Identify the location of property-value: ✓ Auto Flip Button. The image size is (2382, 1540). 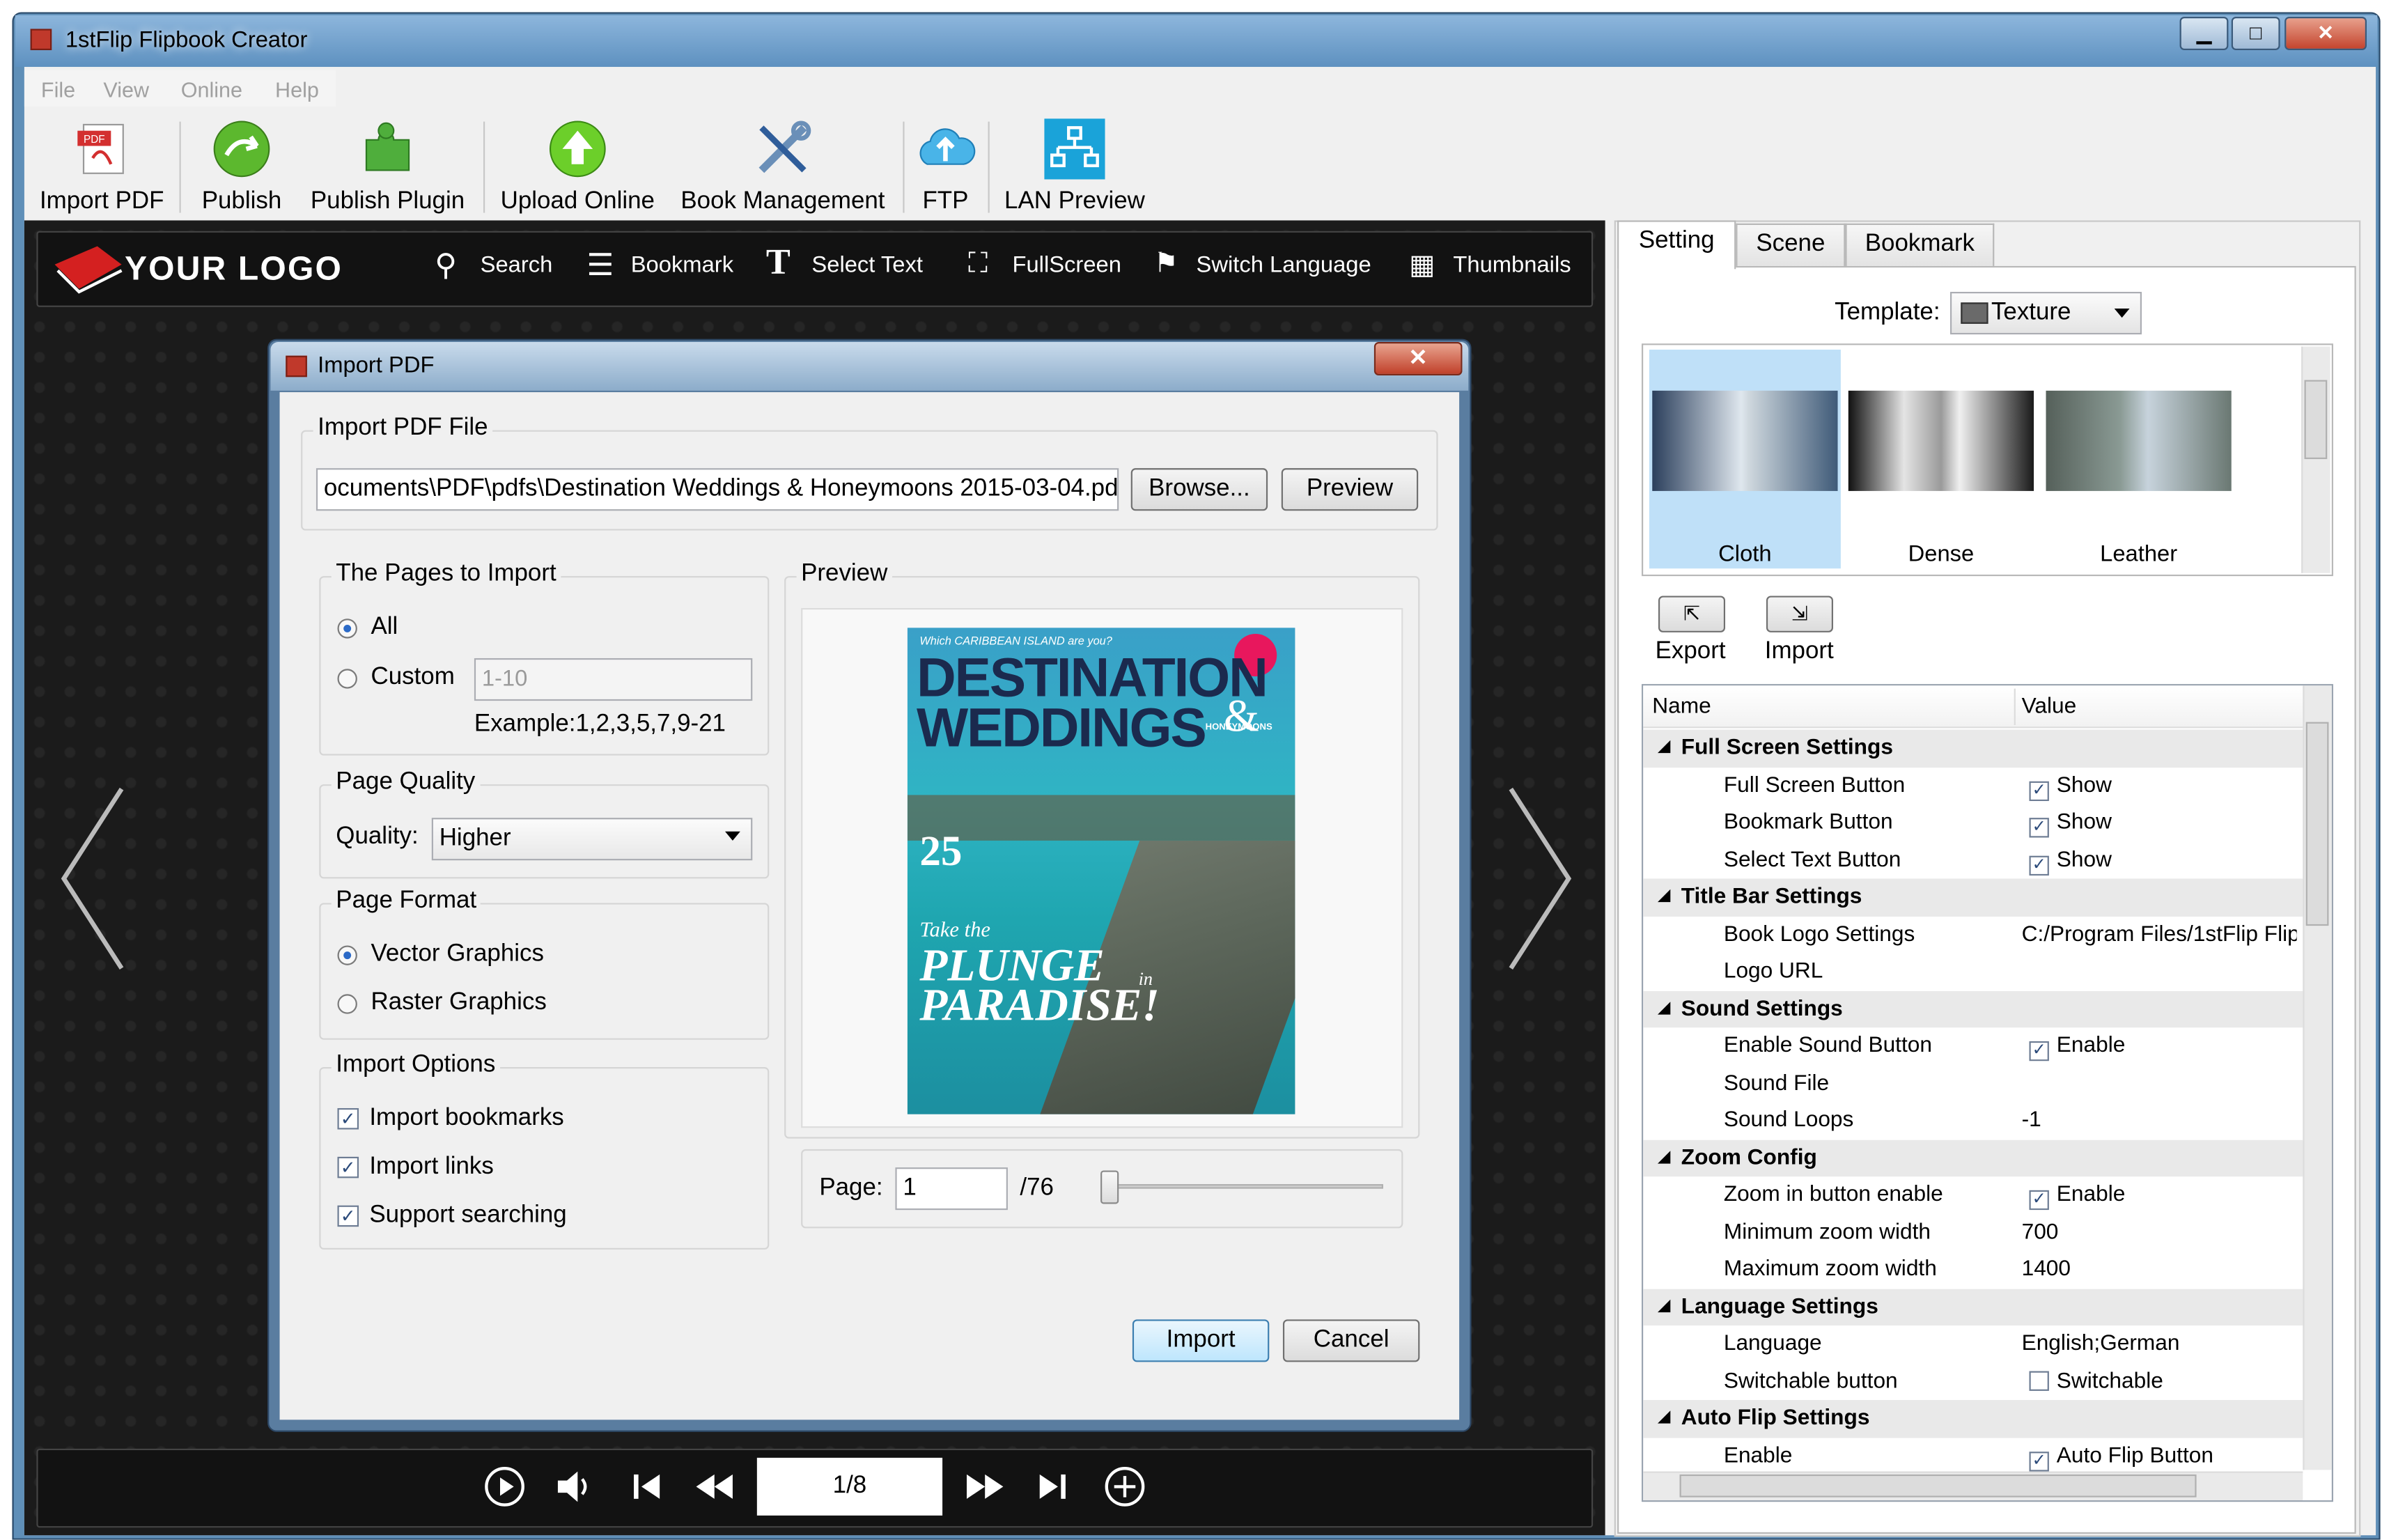
(2165, 1457).